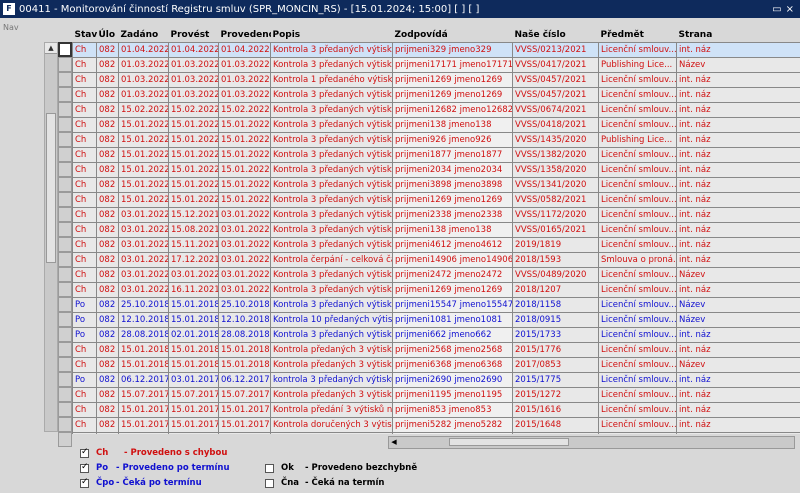 This screenshot has width=800, height=493. I want to click on cell-popis: Kontrola doručených 3 výtisků, so click(331, 425).